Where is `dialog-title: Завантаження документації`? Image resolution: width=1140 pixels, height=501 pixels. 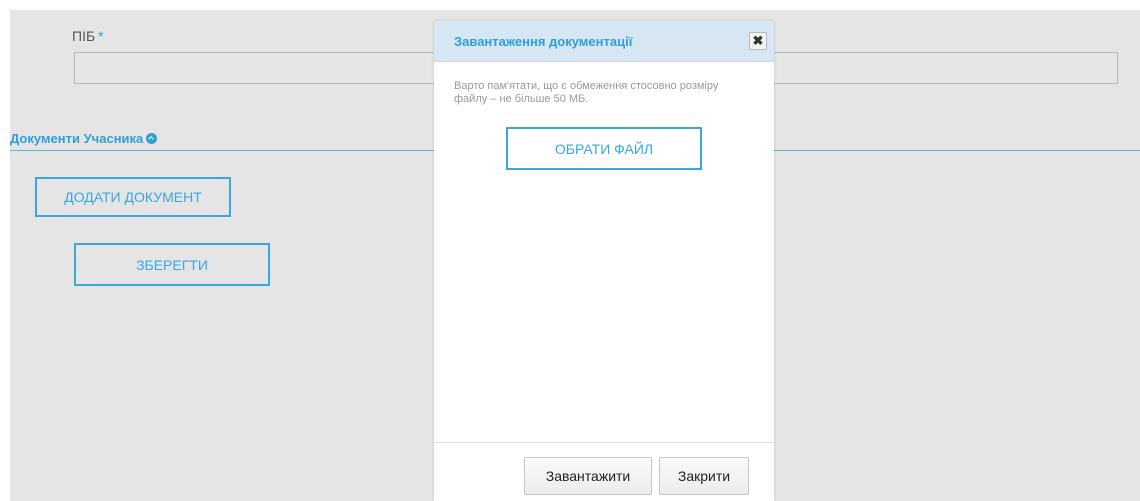 dialog-title: Завантаження документації is located at coordinates (543, 41).